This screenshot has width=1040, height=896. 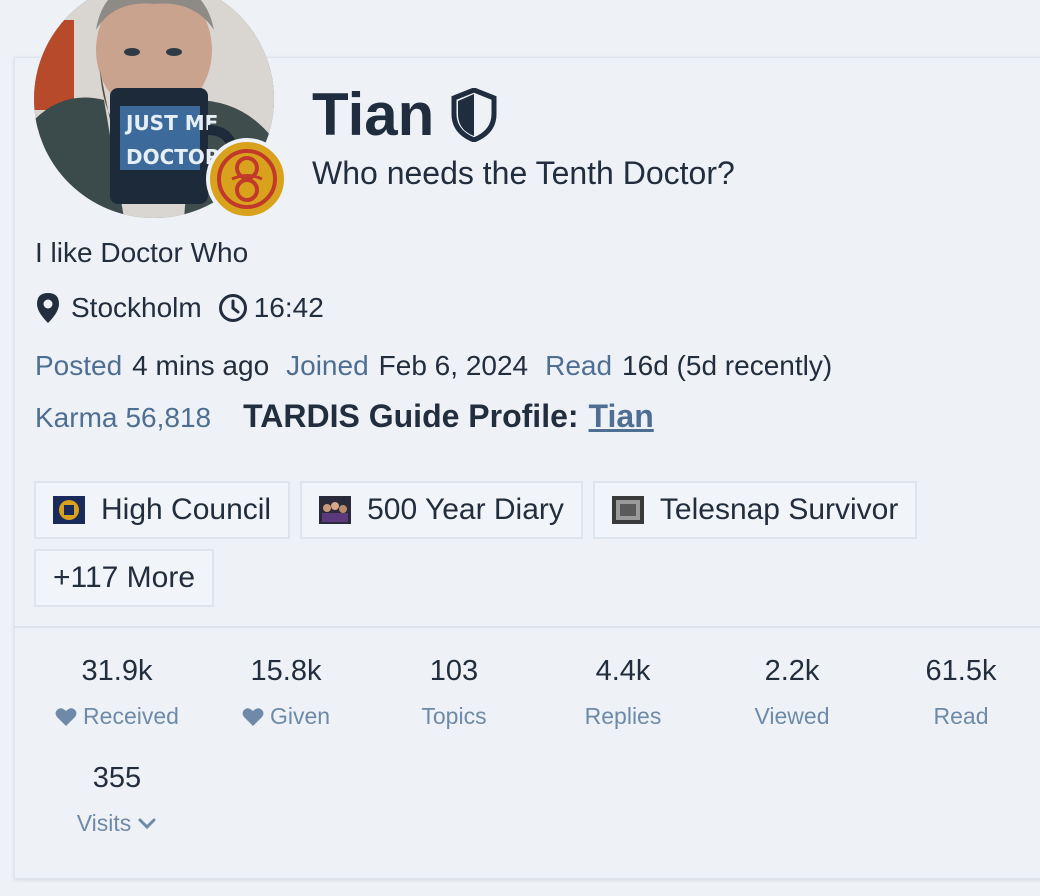 I want to click on badge-label: High Council, so click(x=186, y=509).